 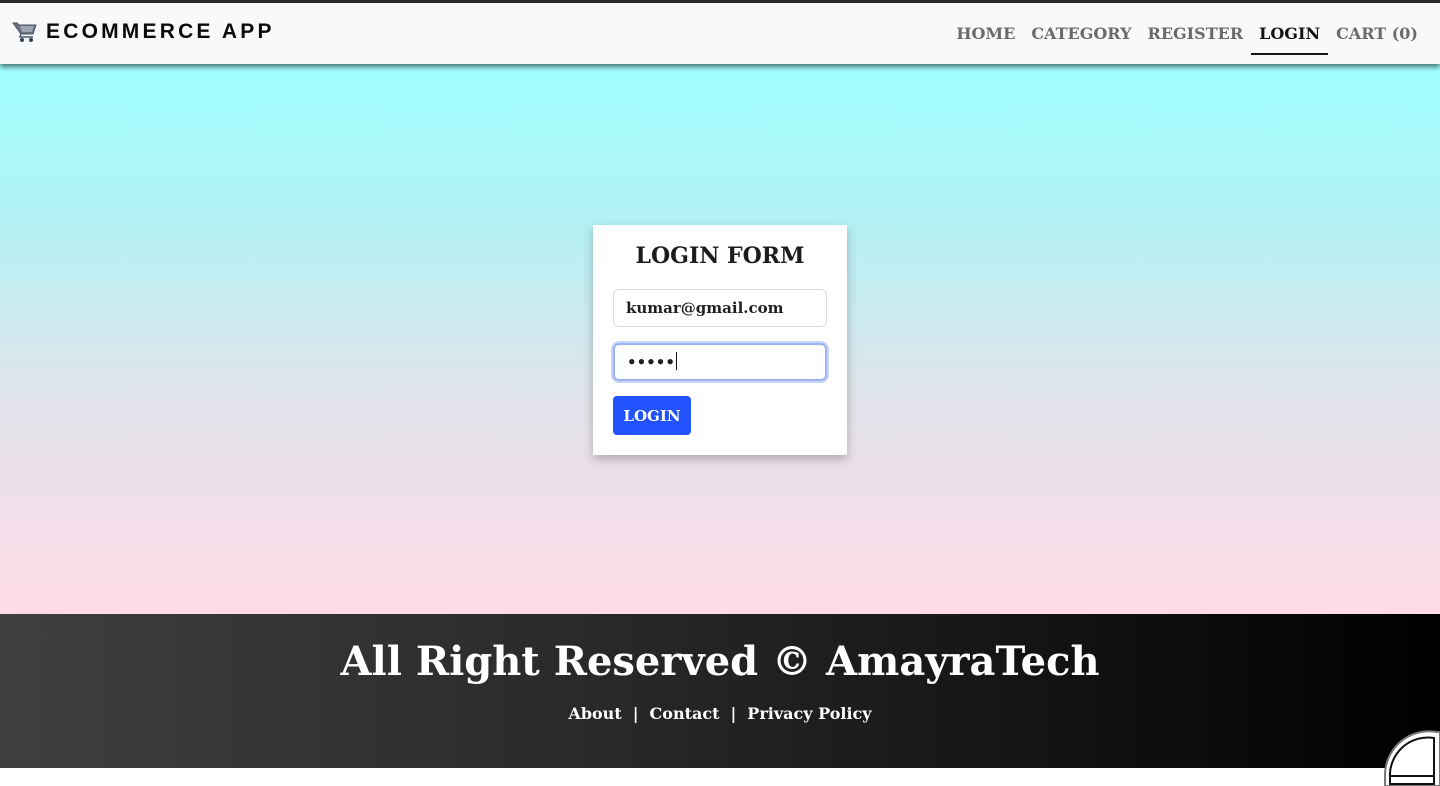 What do you see at coordinates (1290, 33) in the screenshot?
I see `nav-link-login: LOGIN` at bounding box center [1290, 33].